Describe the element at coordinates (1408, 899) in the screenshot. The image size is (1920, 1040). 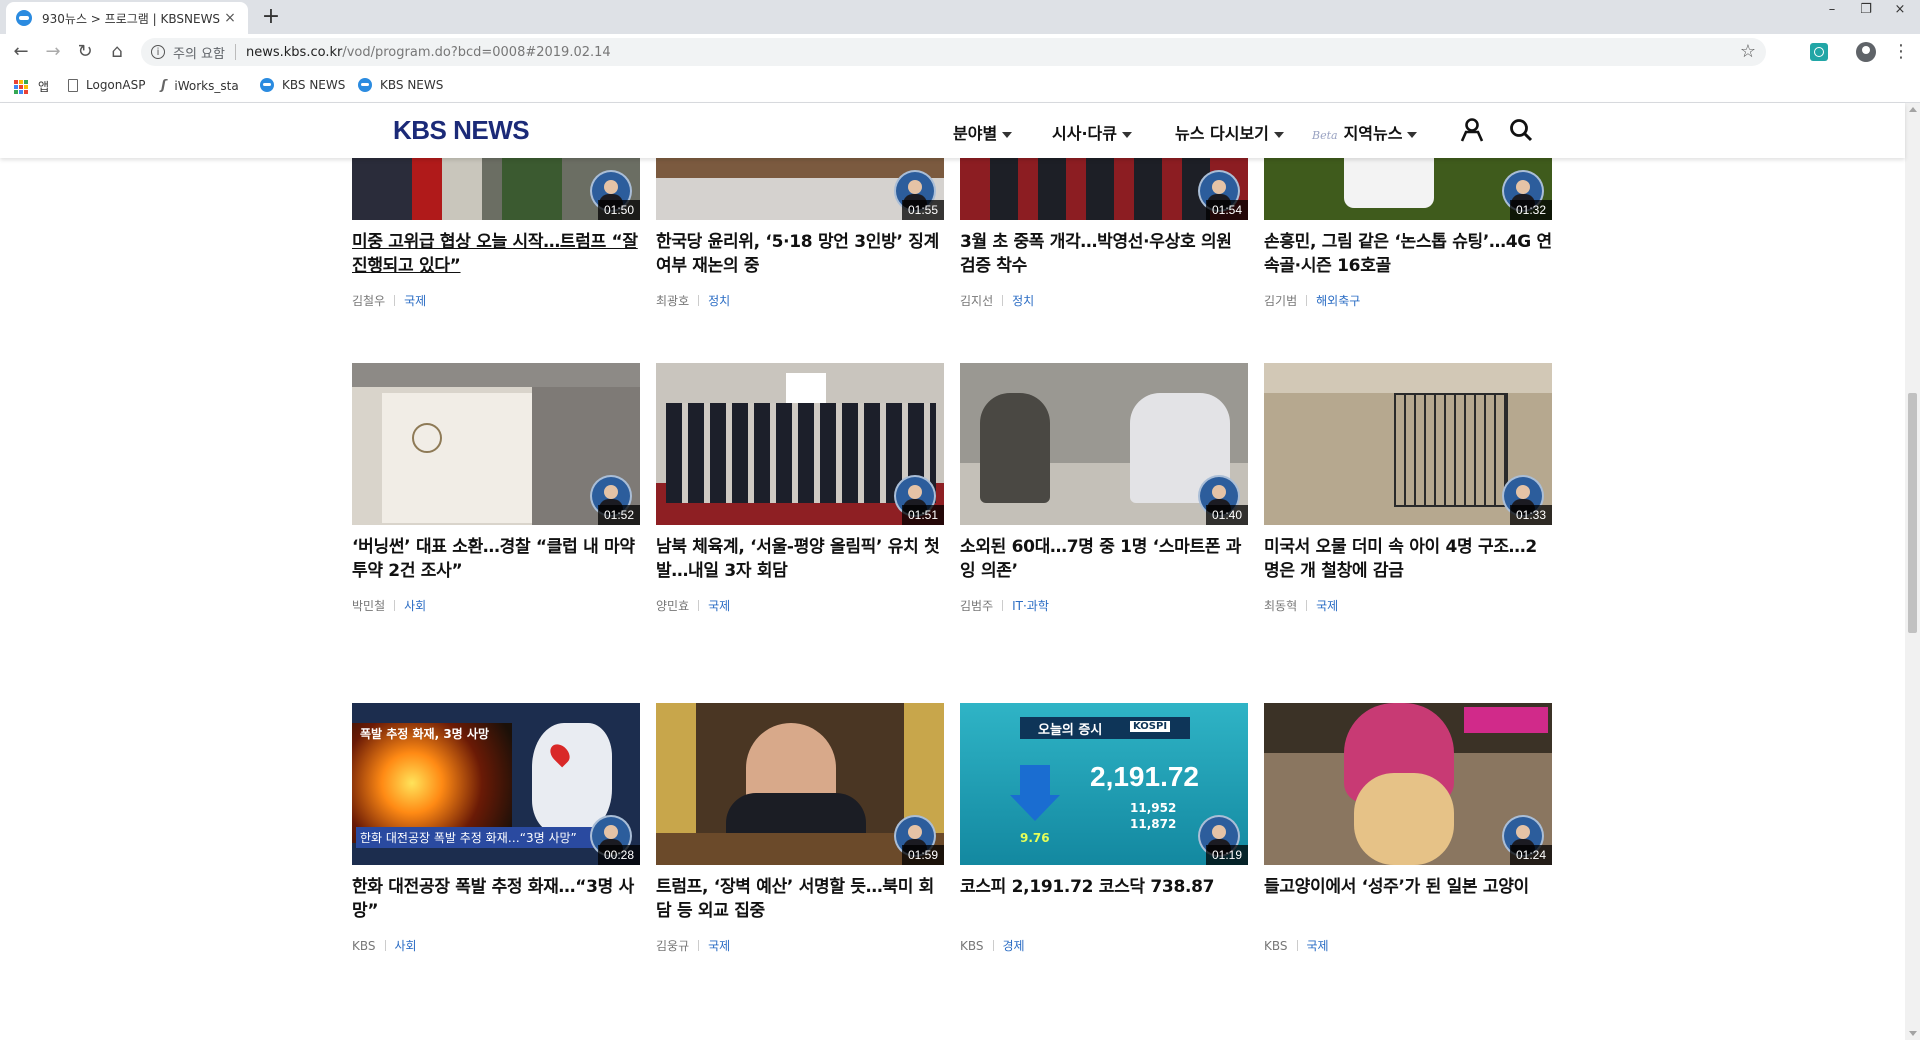
I see `video-headline: 들고양이에서 ‘성주’가 된 일본 고양이` at that location.